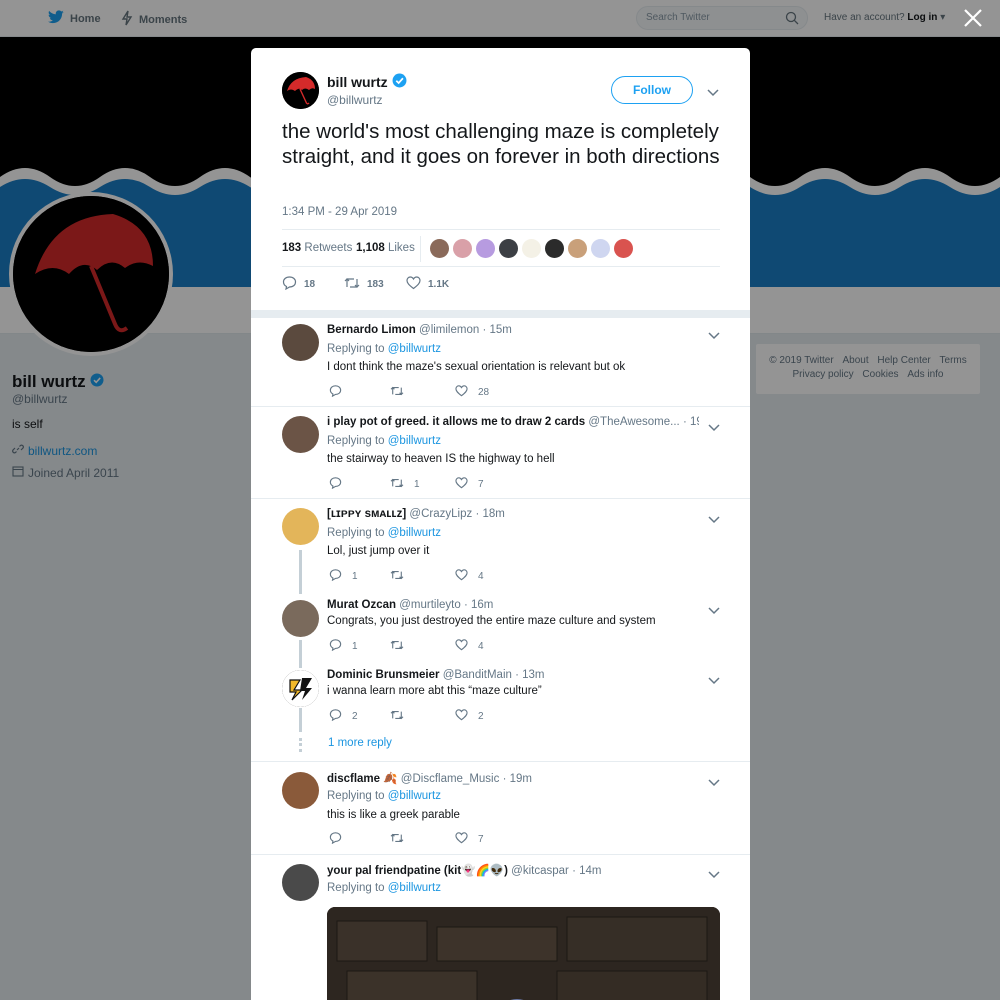 The width and height of the screenshot is (1000, 1000). I want to click on reply-name: [ʟɪᴘᴘʏ sᴍᴀʟʟᴢ], so click(366, 514).